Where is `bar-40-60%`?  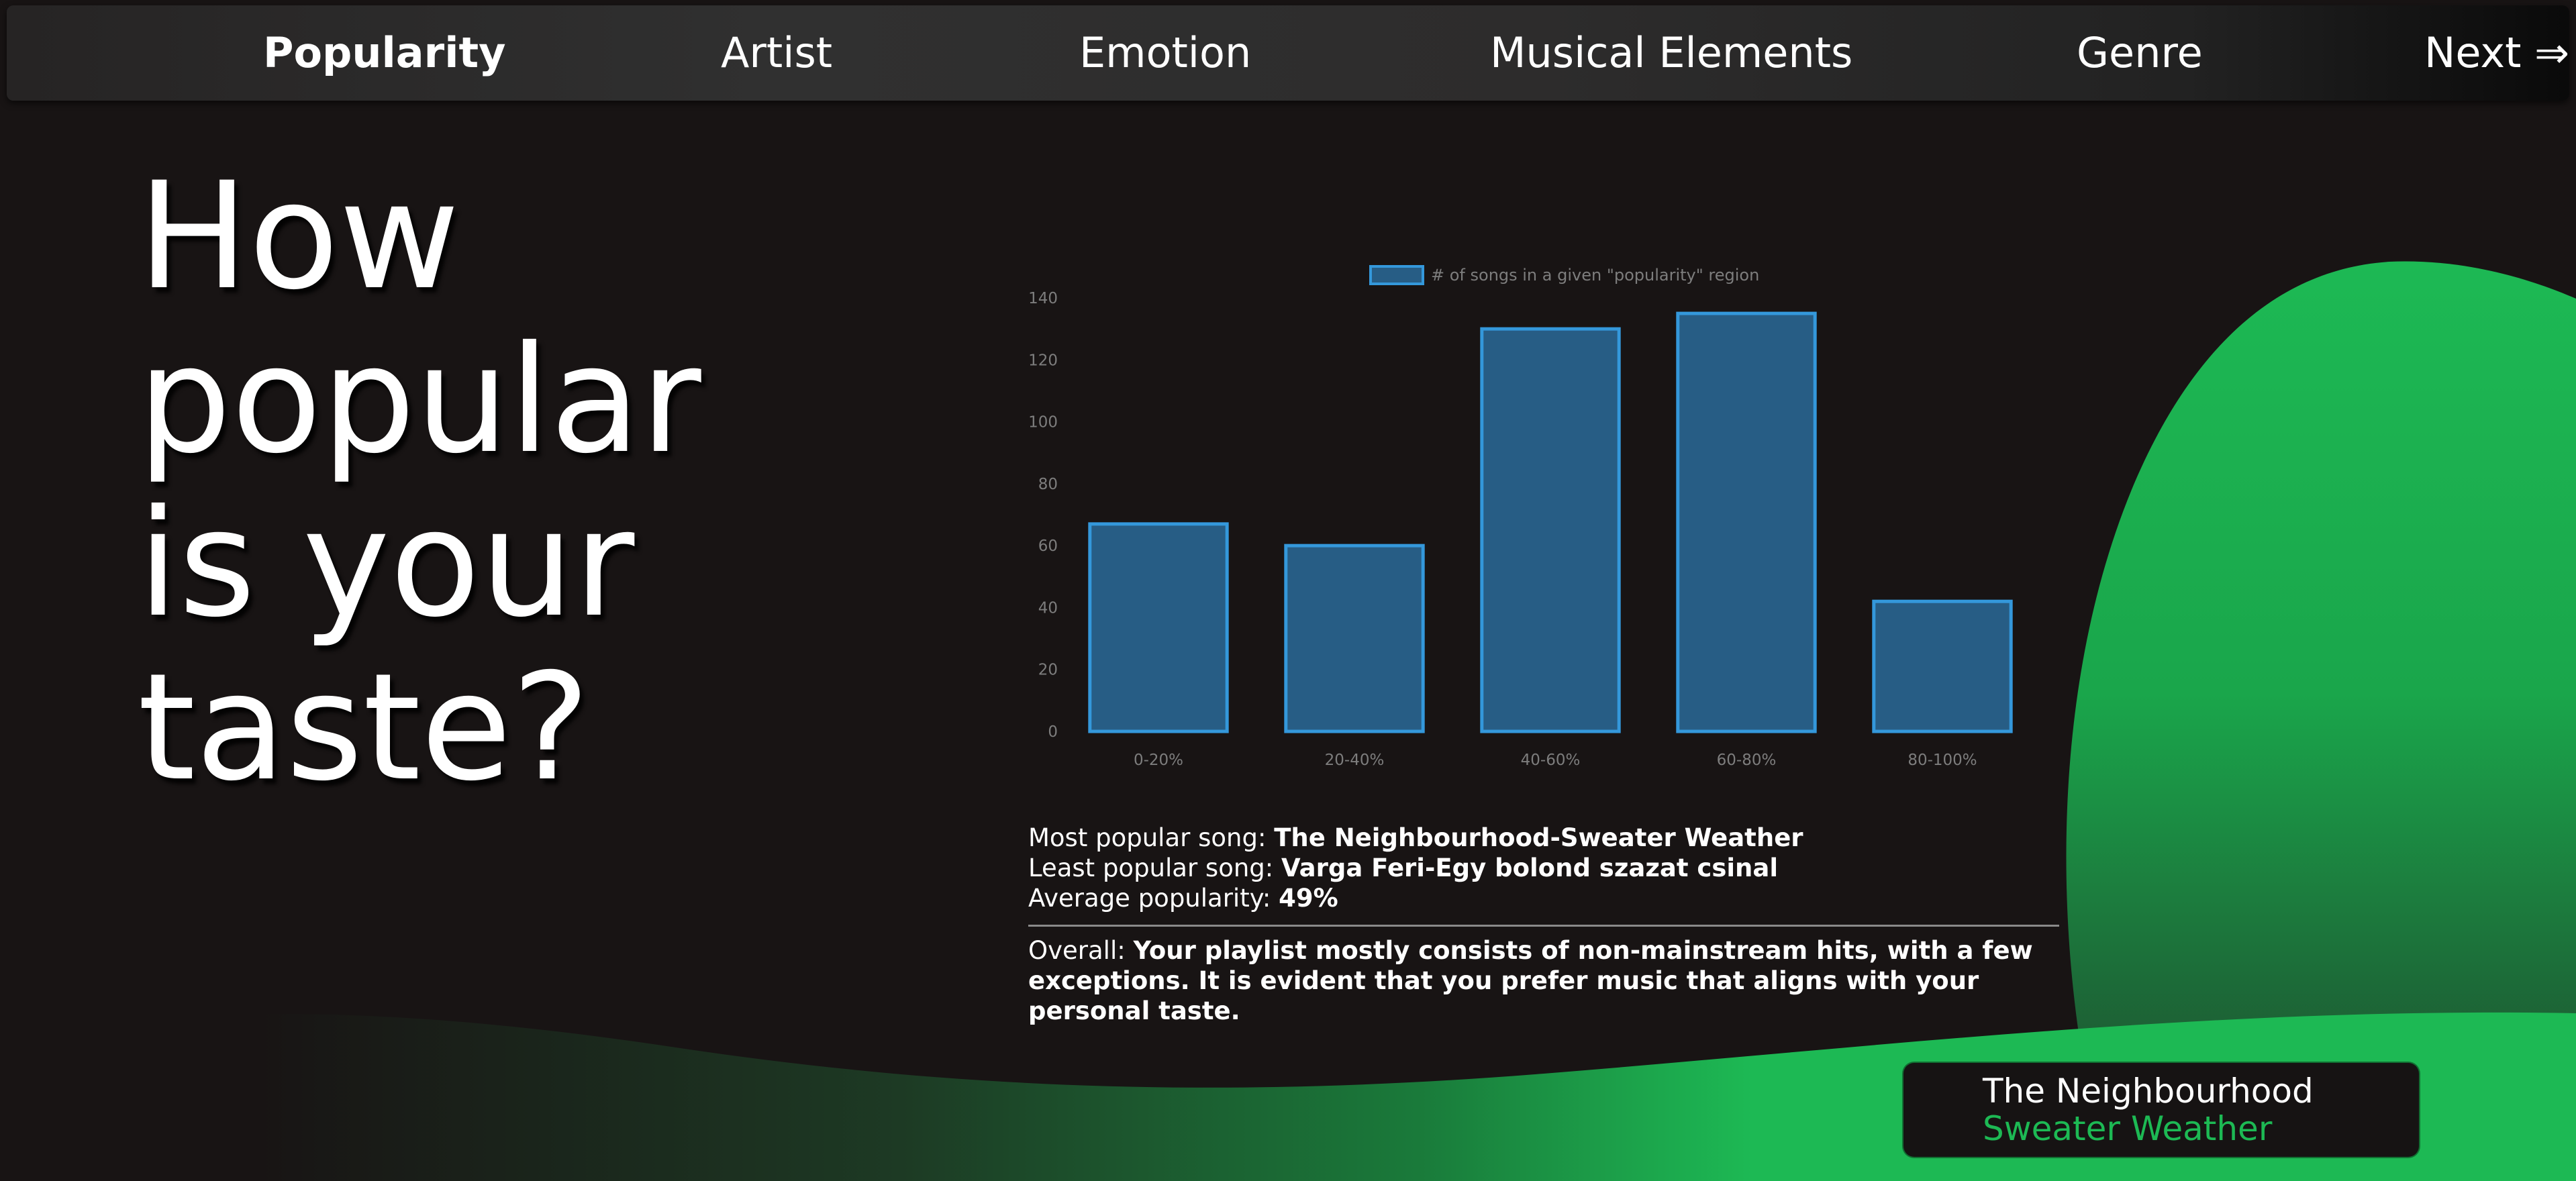 bar-40-60% is located at coordinates (1550, 530).